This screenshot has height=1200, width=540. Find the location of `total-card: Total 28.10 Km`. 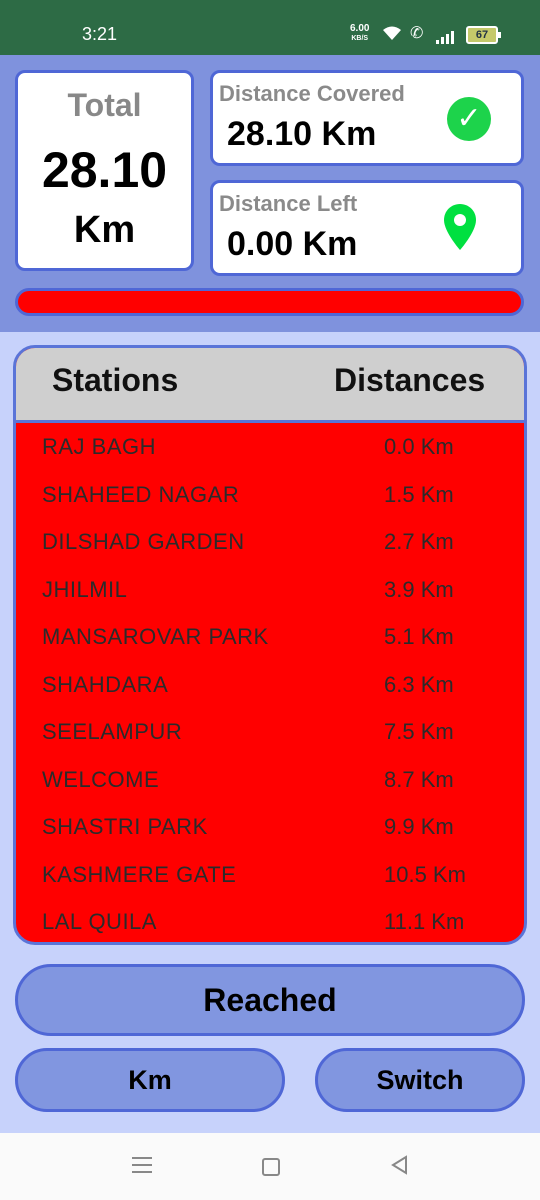

total-card: Total 28.10 Km is located at coordinates (104, 170).